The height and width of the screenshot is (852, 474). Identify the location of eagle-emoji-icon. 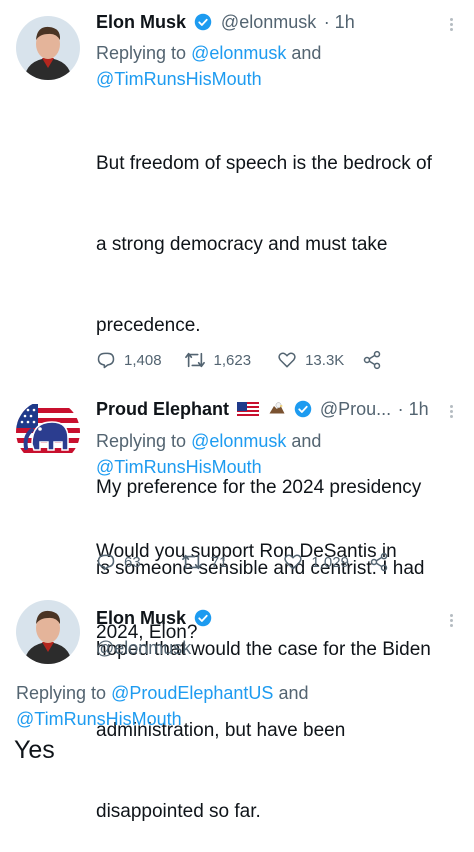
(277, 408).